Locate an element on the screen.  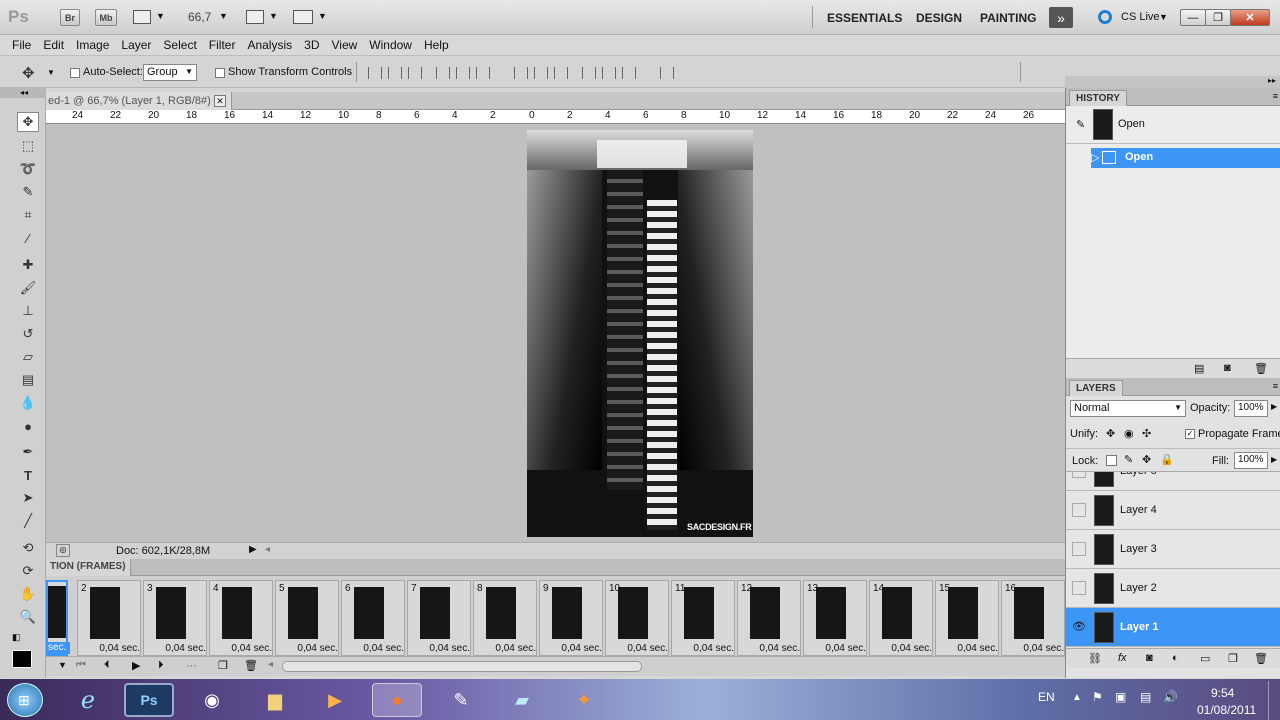
tween-icon: ⋯ is located at coordinates (191, 665).